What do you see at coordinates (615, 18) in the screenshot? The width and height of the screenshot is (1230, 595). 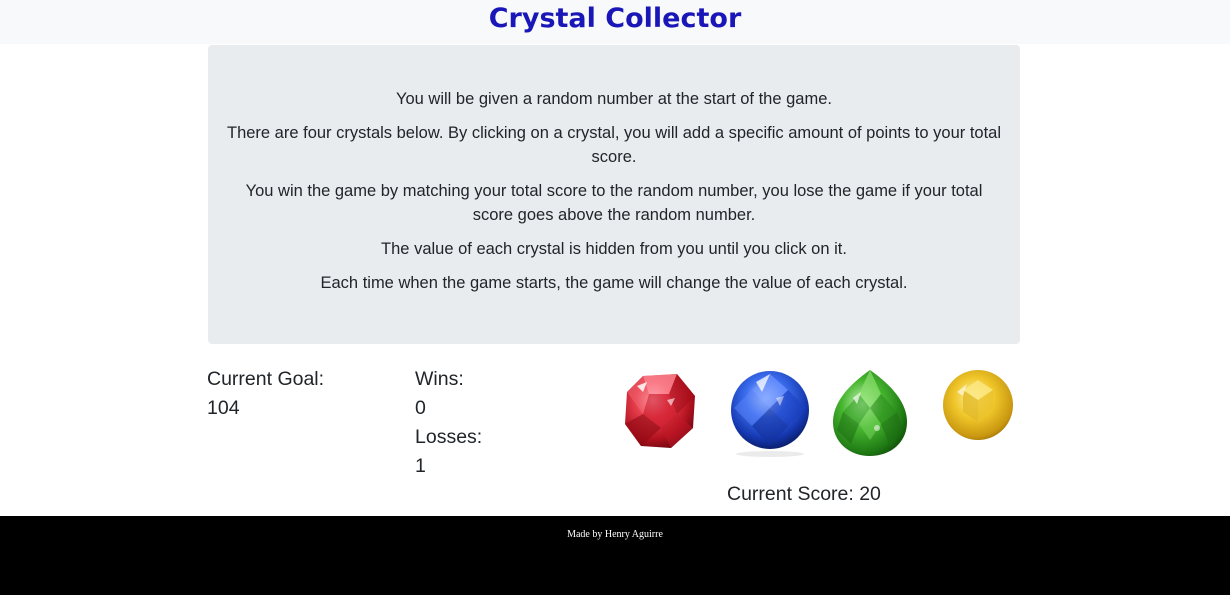 I see `page-title: Crystal Collector` at bounding box center [615, 18].